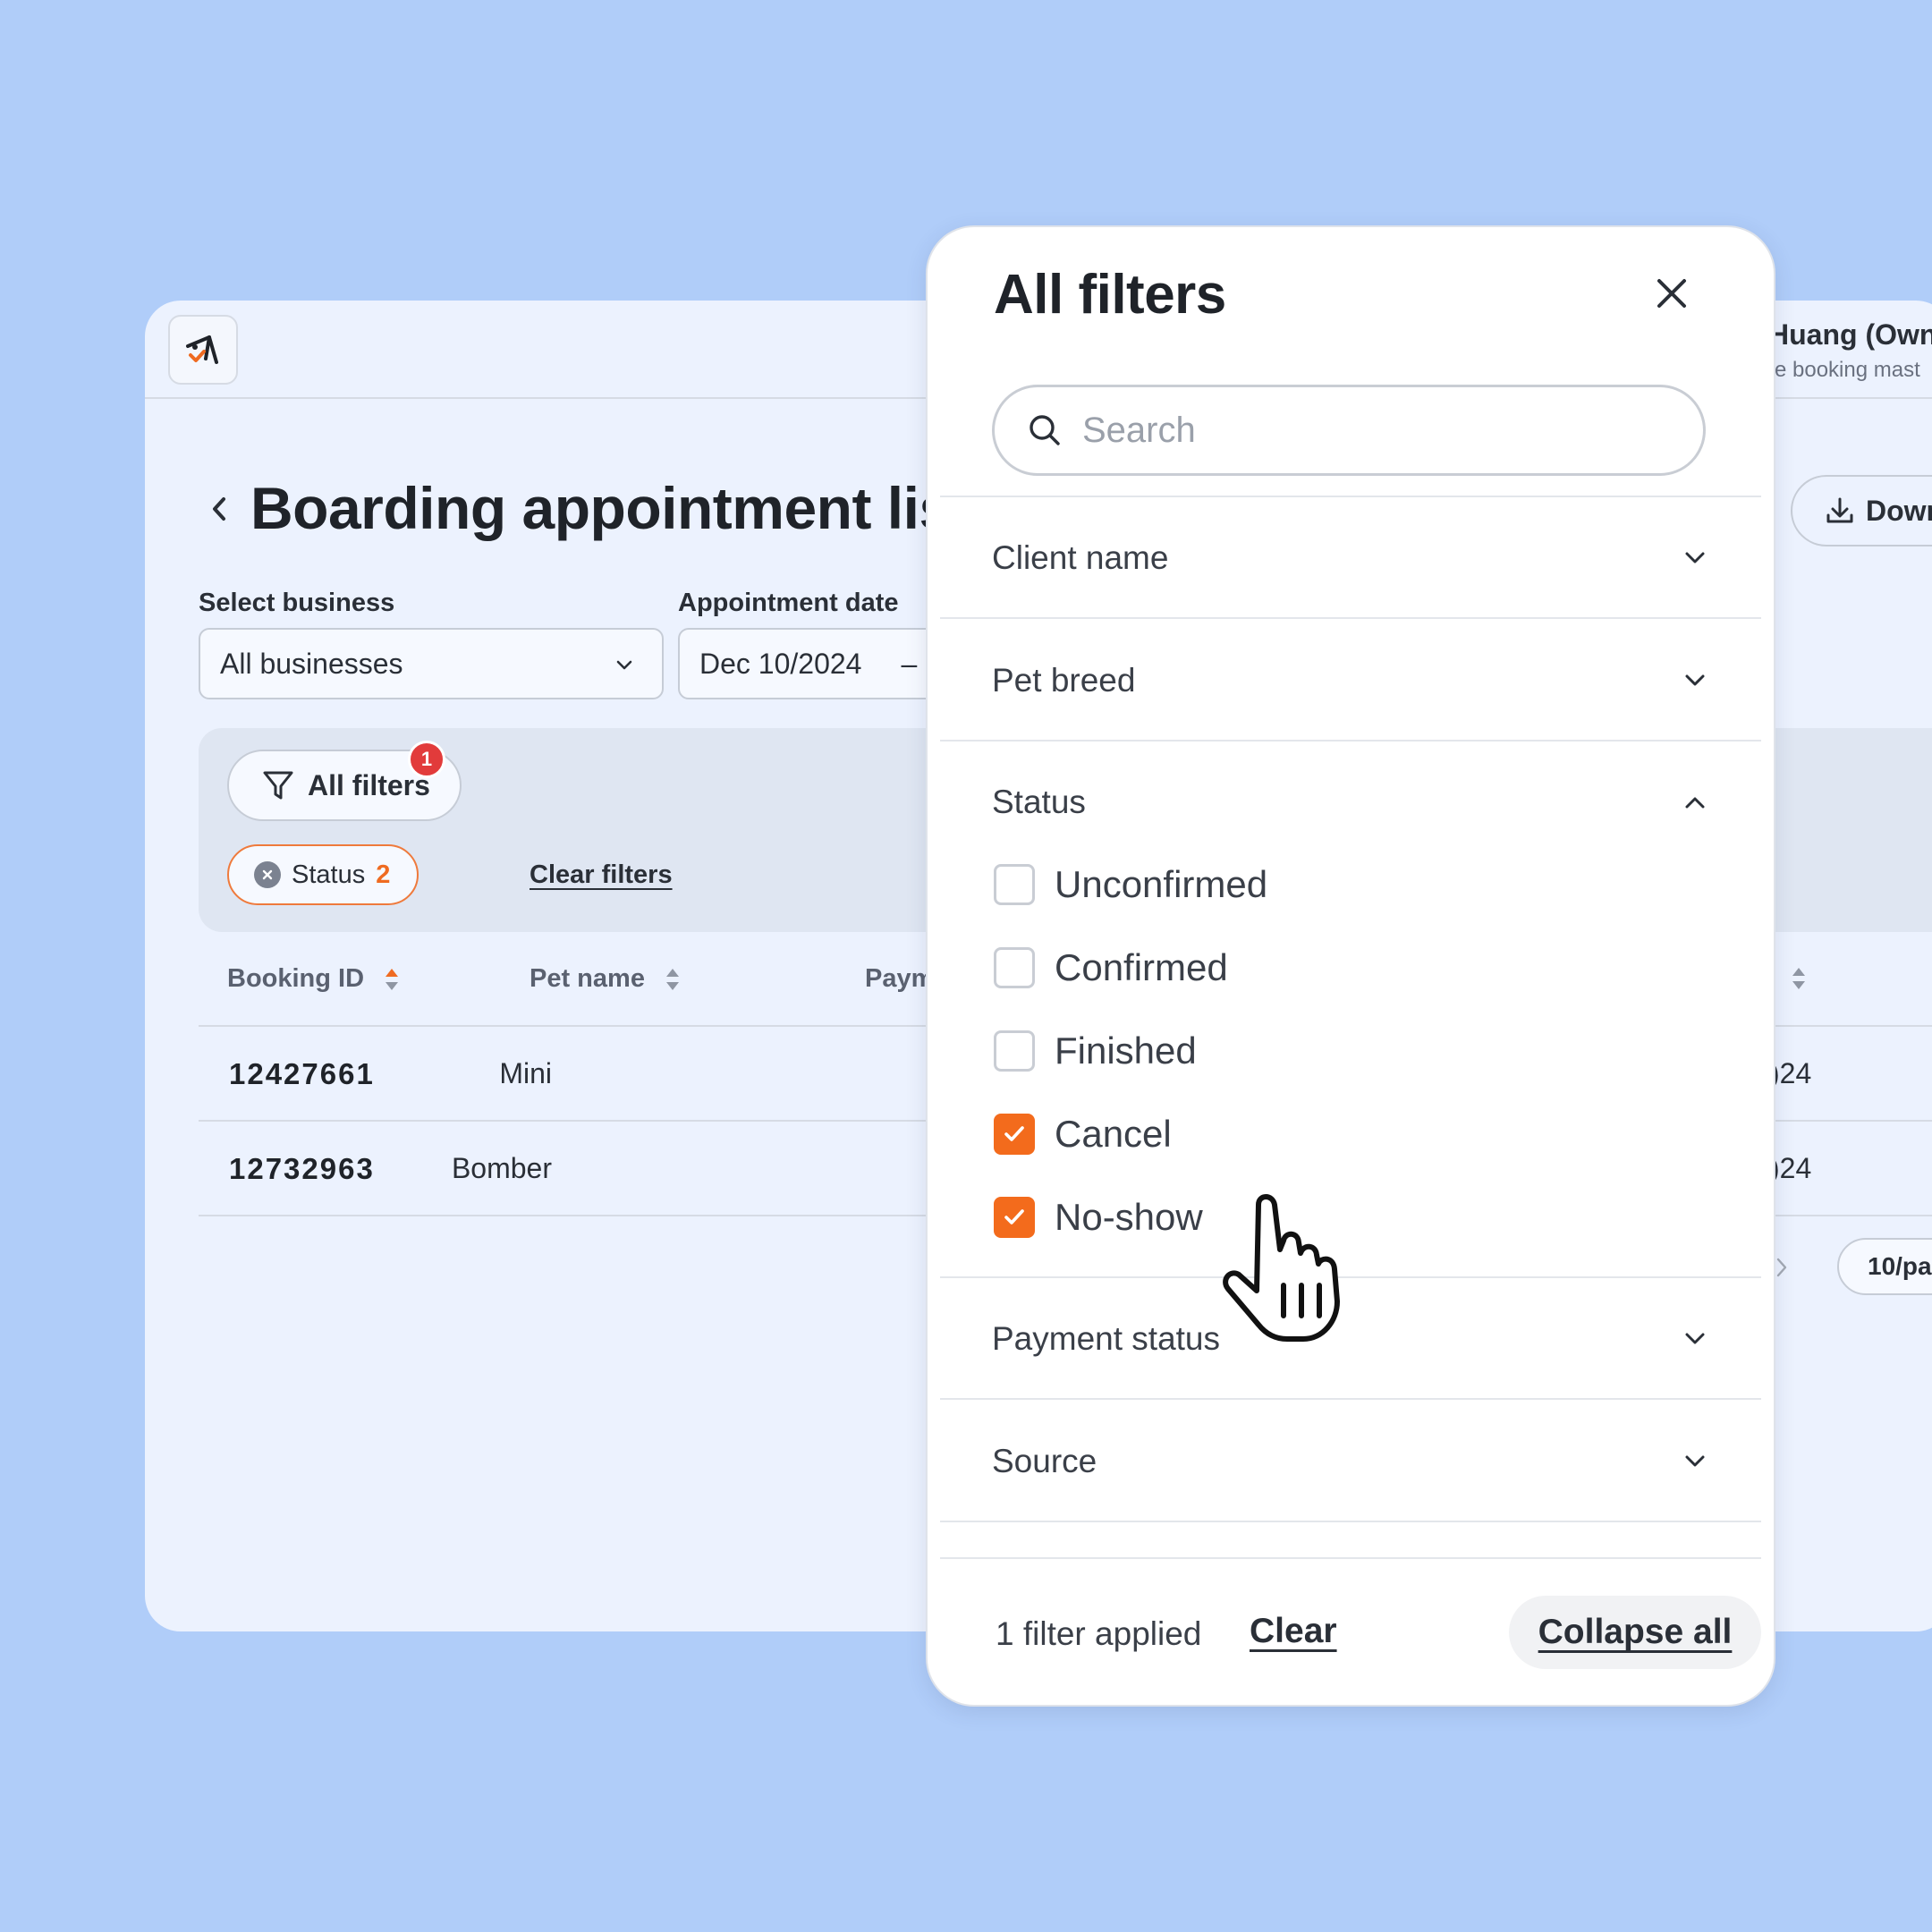 Image resolution: width=1932 pixels, height=1932 pixels. Describe the element at coordinates (1349, 802) in the screenshot. I see `section-status: Status` at that location.